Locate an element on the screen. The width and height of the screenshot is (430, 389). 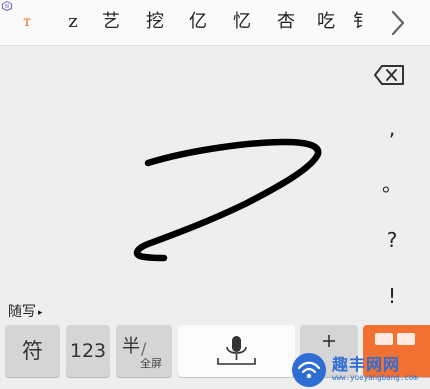
backspace-icon is located at coordinates (390, 75).